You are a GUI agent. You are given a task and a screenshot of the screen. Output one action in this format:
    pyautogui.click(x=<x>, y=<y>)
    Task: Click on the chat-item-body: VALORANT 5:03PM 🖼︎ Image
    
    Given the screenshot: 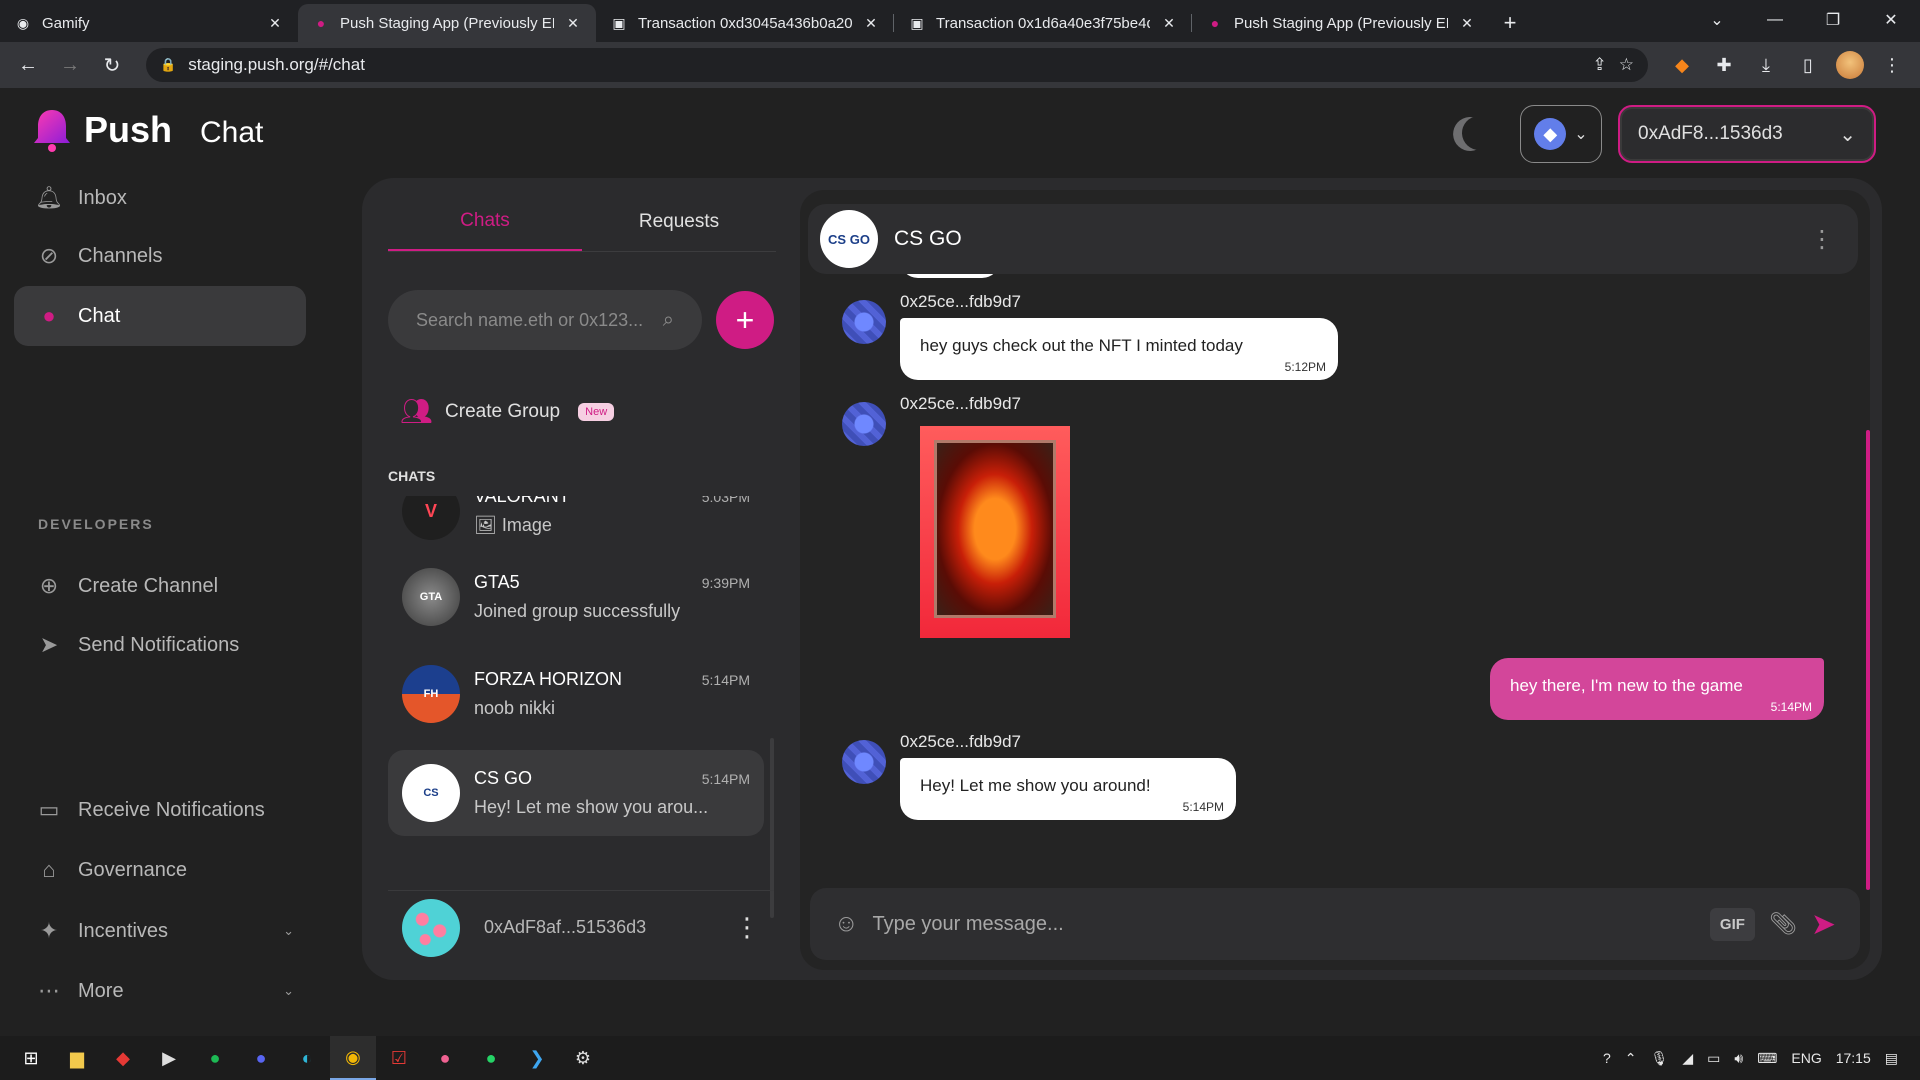 What is the action you would take?
    pyautogui.click(x=612, y=516)
    